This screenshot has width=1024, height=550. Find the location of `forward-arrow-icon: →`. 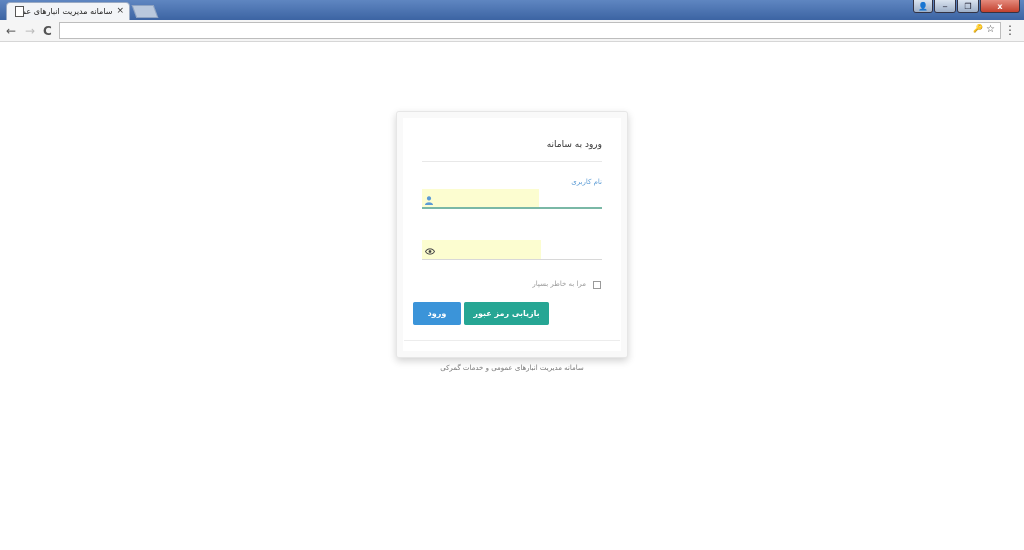

forward-arrow-icon: → is located at coordinates (30, 31).